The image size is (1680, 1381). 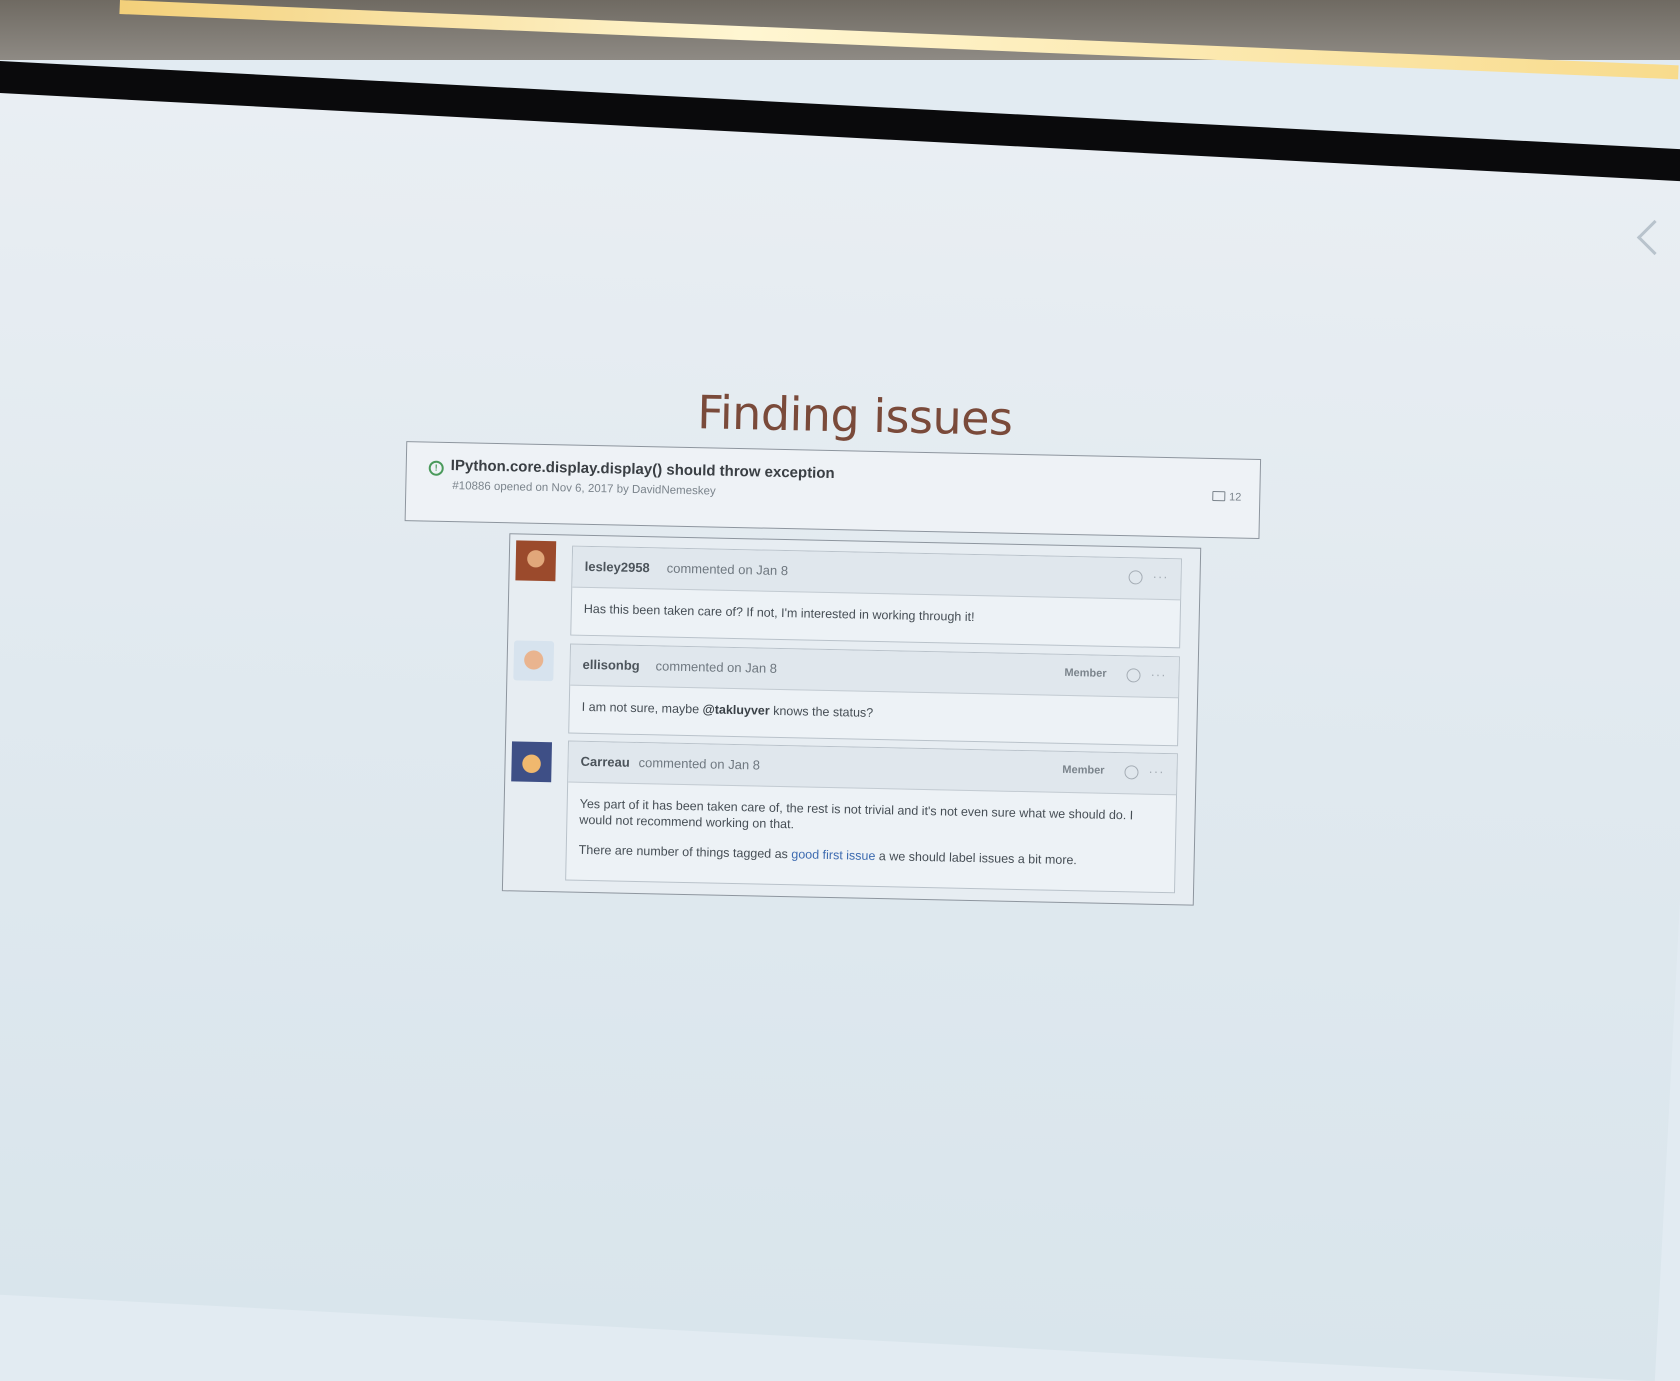 What do you see at coordinates (617, 567) in the screenshot?
I see `comment-author-link: lesley2958` at bounding box center [617, 567].